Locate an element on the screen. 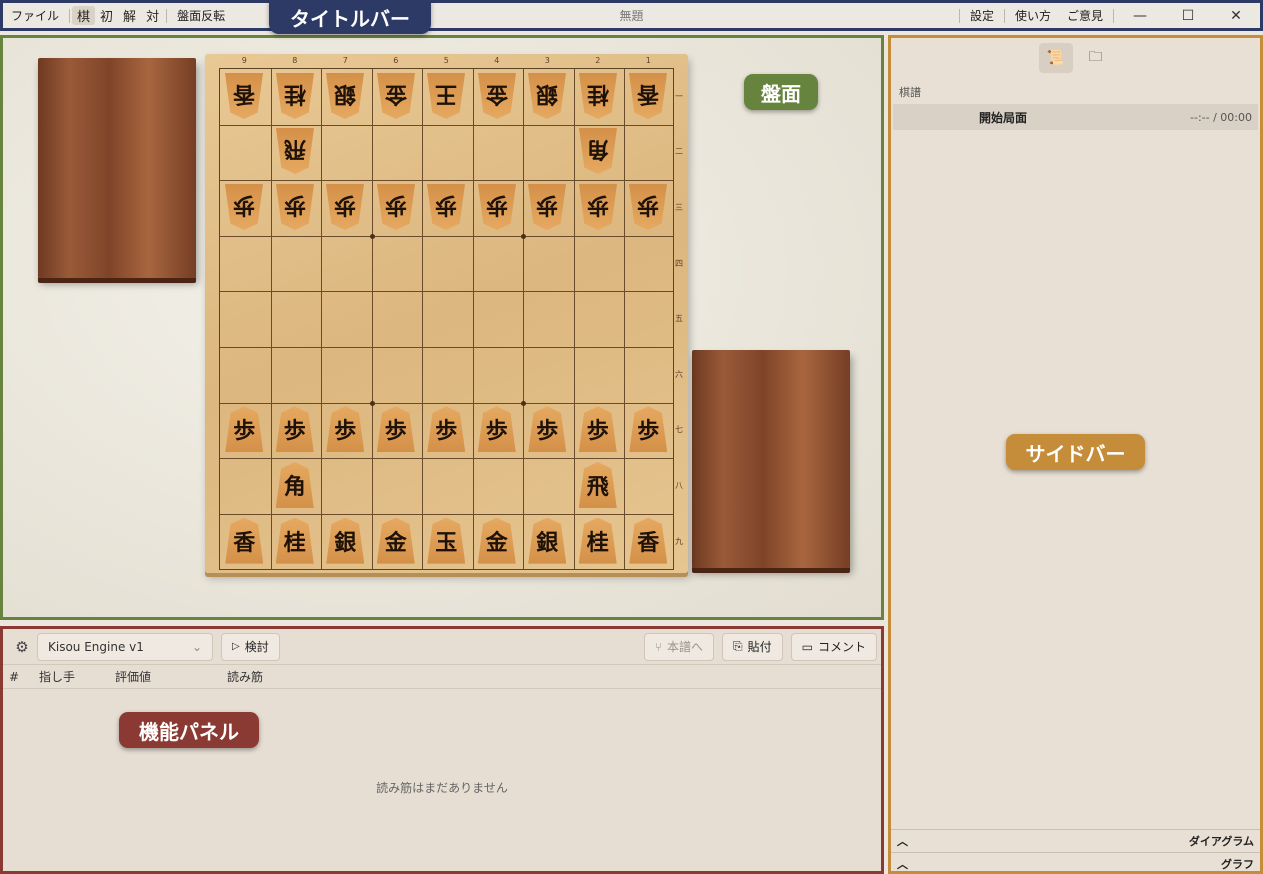  gear-icon: ⚙ is located at coordinates (22, 647).